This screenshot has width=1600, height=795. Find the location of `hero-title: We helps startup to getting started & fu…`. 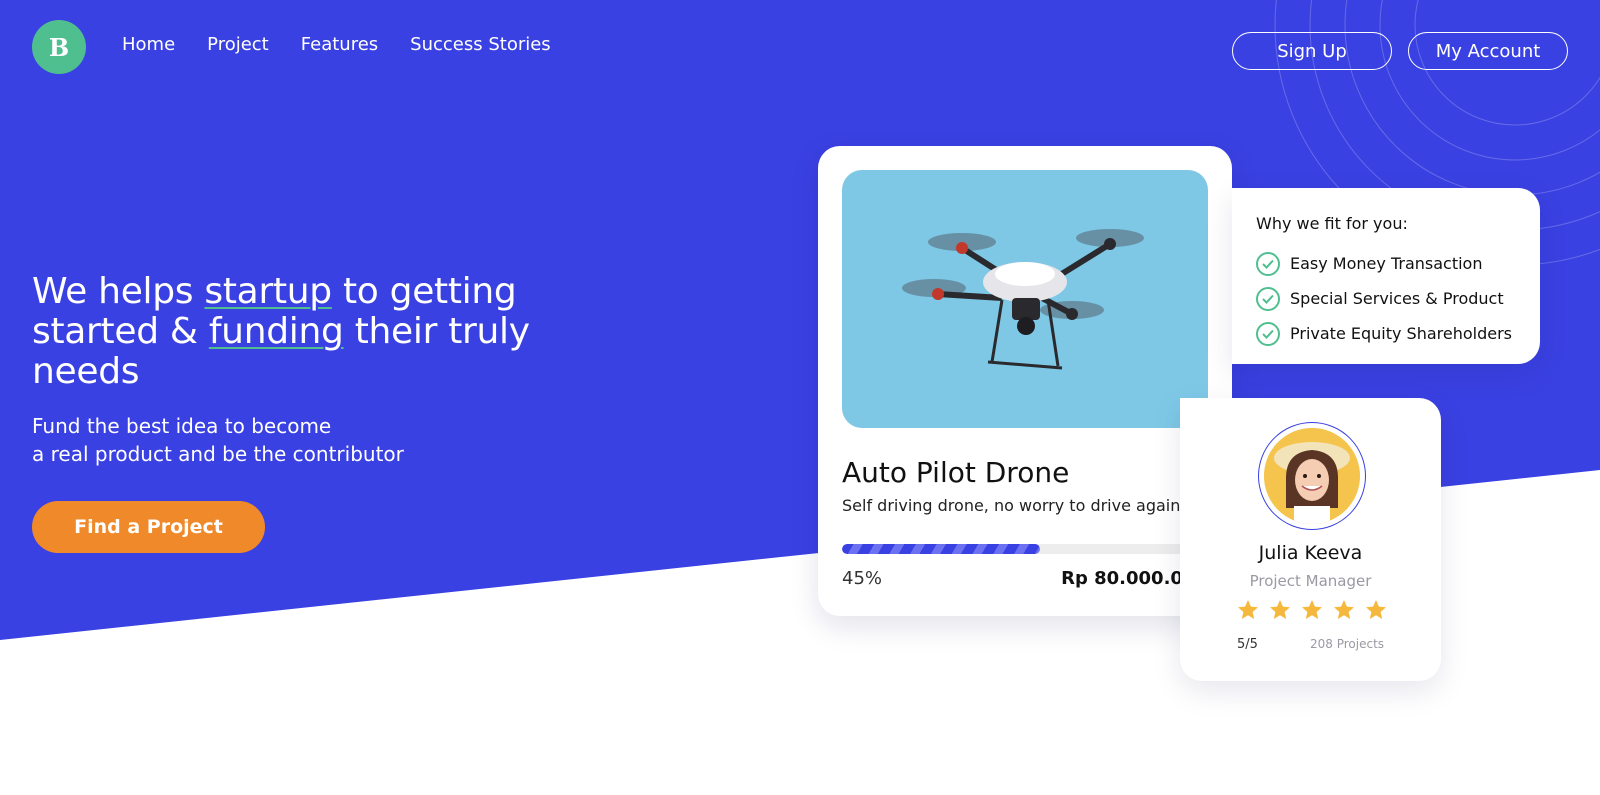

hero-title: We helps startup to getting started & fu… is located at coordinates (292, 332).